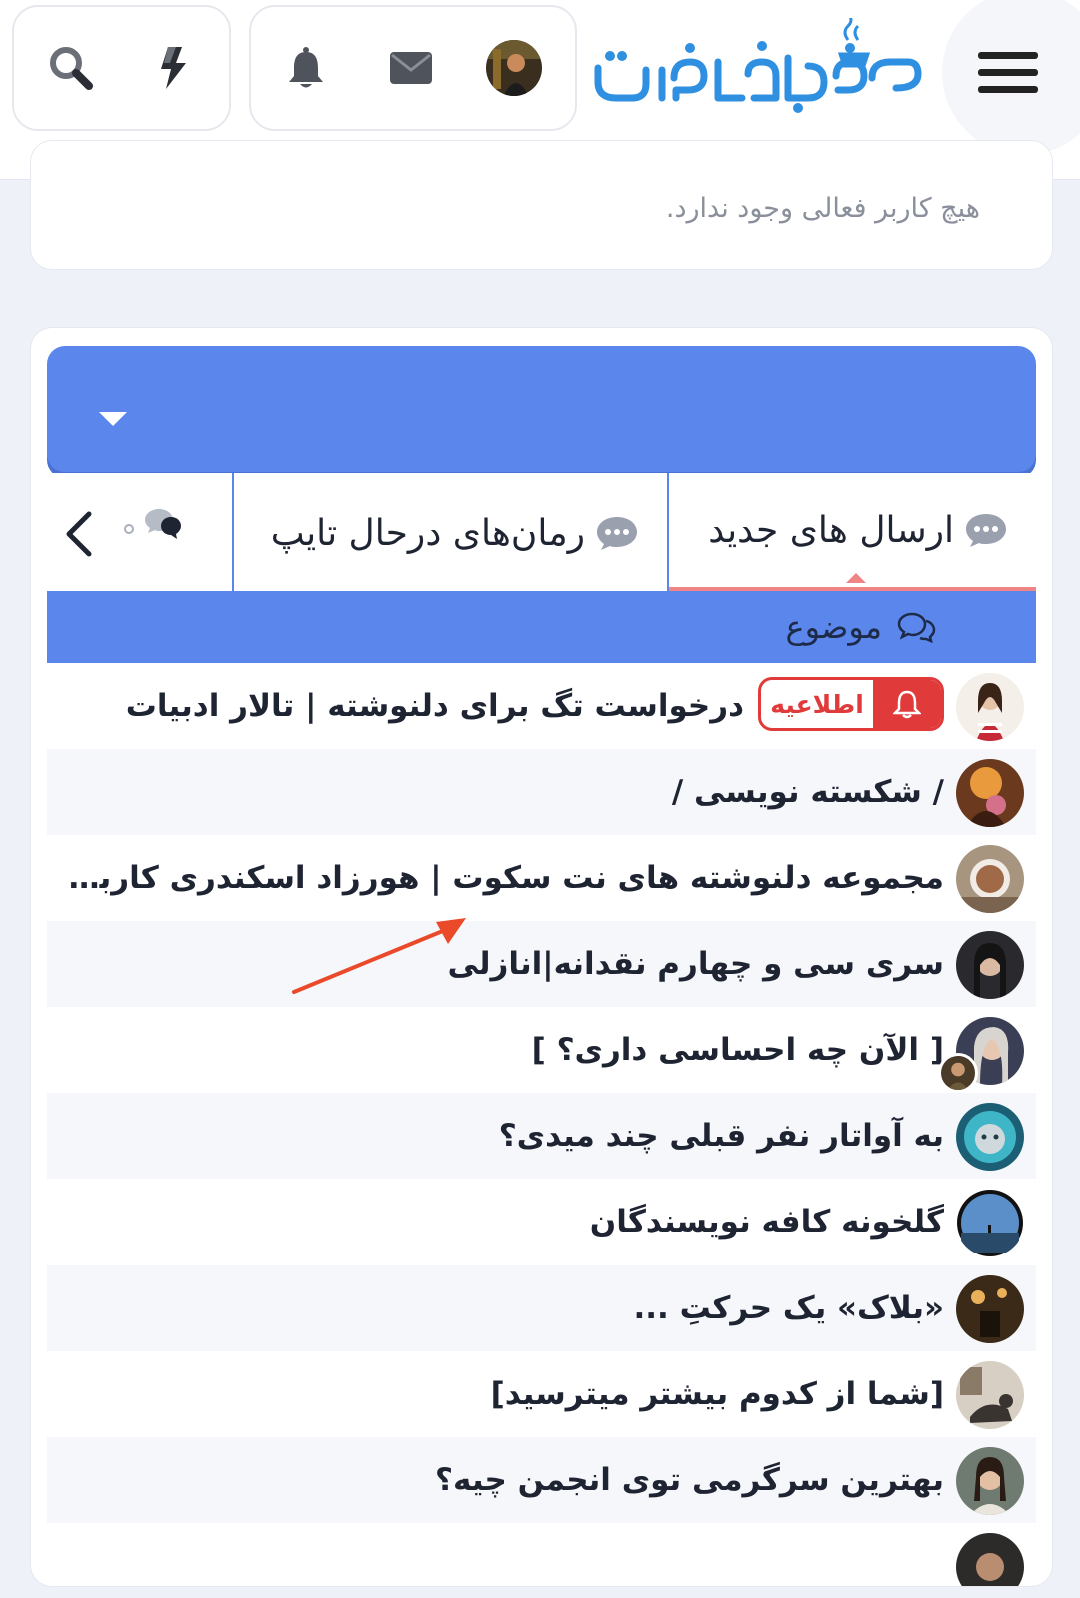  I want to click on table-row: بهترین سرگرمی توی انجمن چیه؟, so click(541, 1480).